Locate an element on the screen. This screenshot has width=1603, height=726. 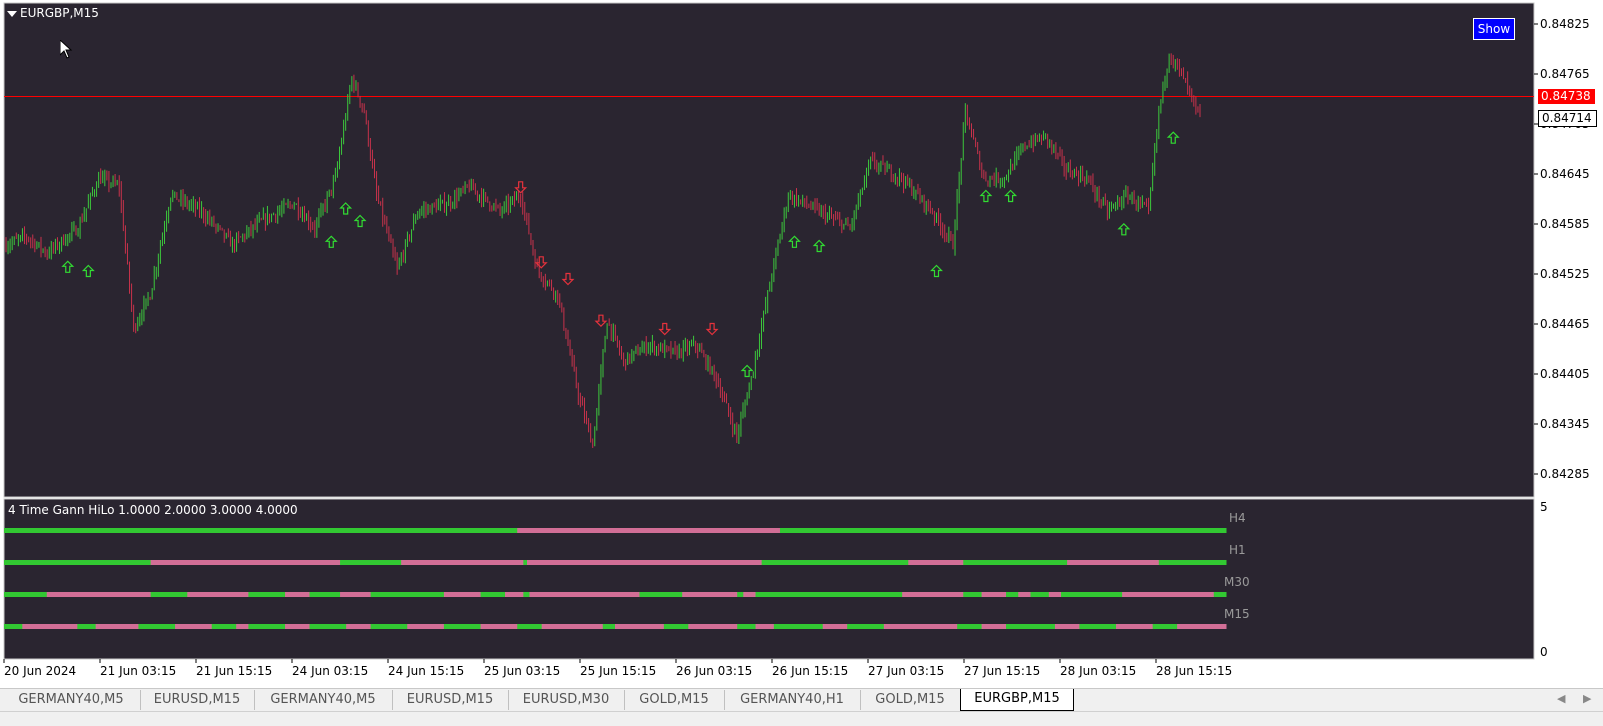
time-label: 25 Jun 15:15 is located at coordinates (618, 671).